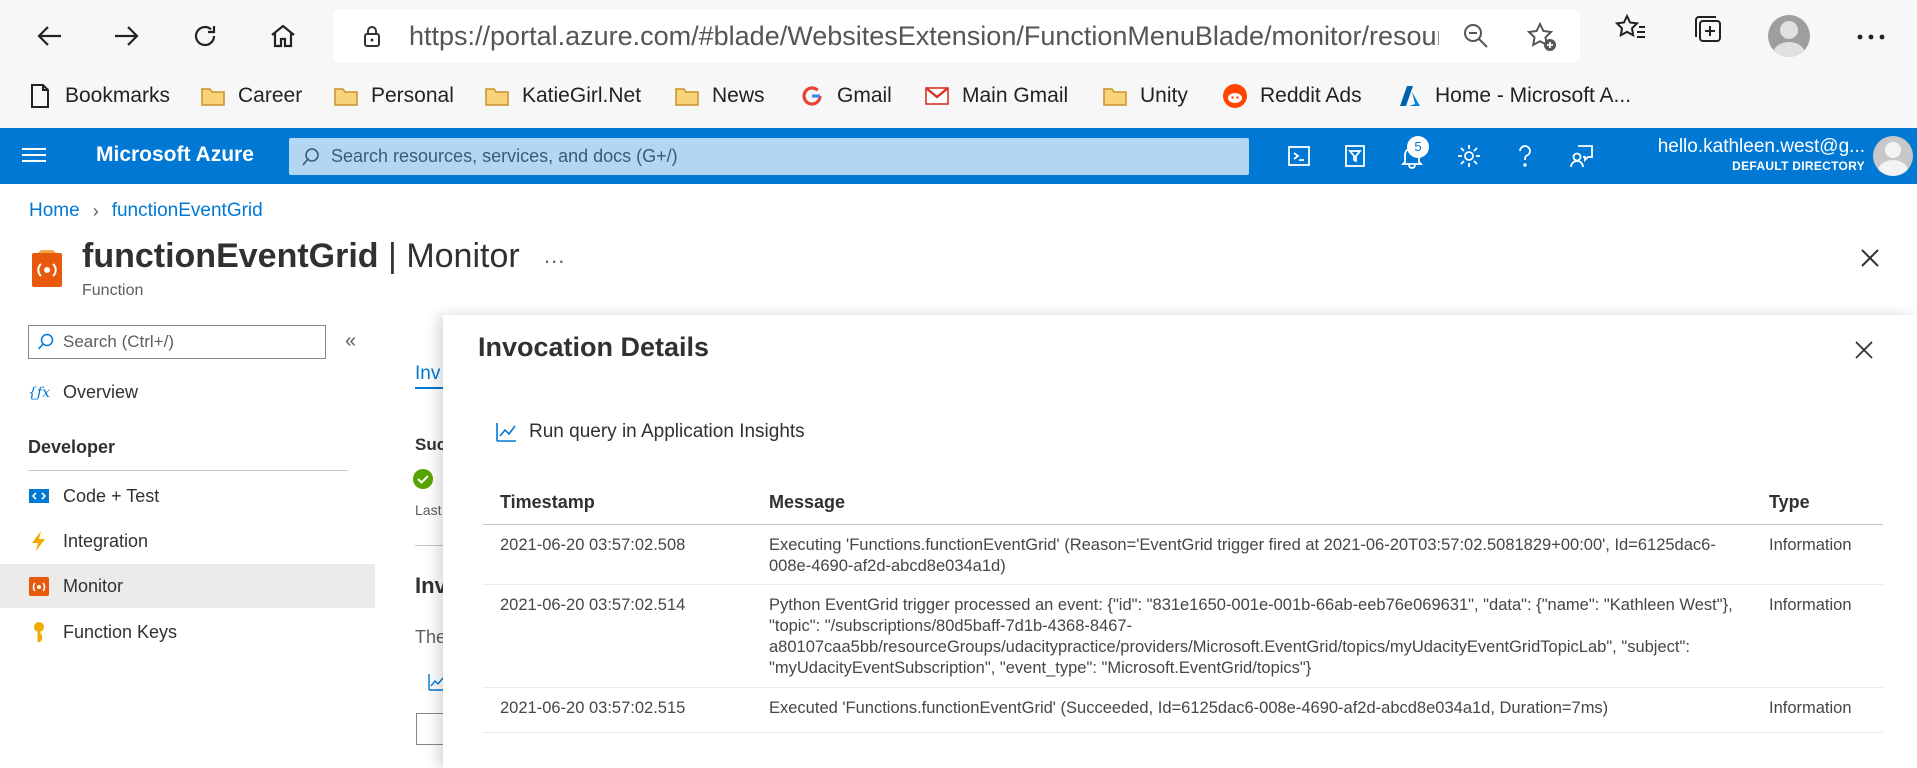  I want to click on code-icon, so click(39, 496).